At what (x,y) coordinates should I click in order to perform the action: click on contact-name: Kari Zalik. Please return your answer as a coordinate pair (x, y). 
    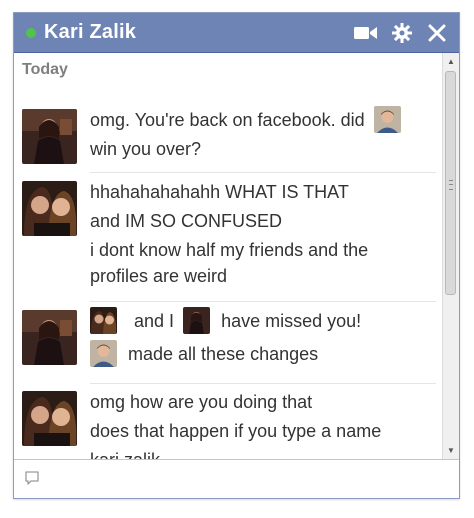
    Looking at the image, I should click on (90, 32).